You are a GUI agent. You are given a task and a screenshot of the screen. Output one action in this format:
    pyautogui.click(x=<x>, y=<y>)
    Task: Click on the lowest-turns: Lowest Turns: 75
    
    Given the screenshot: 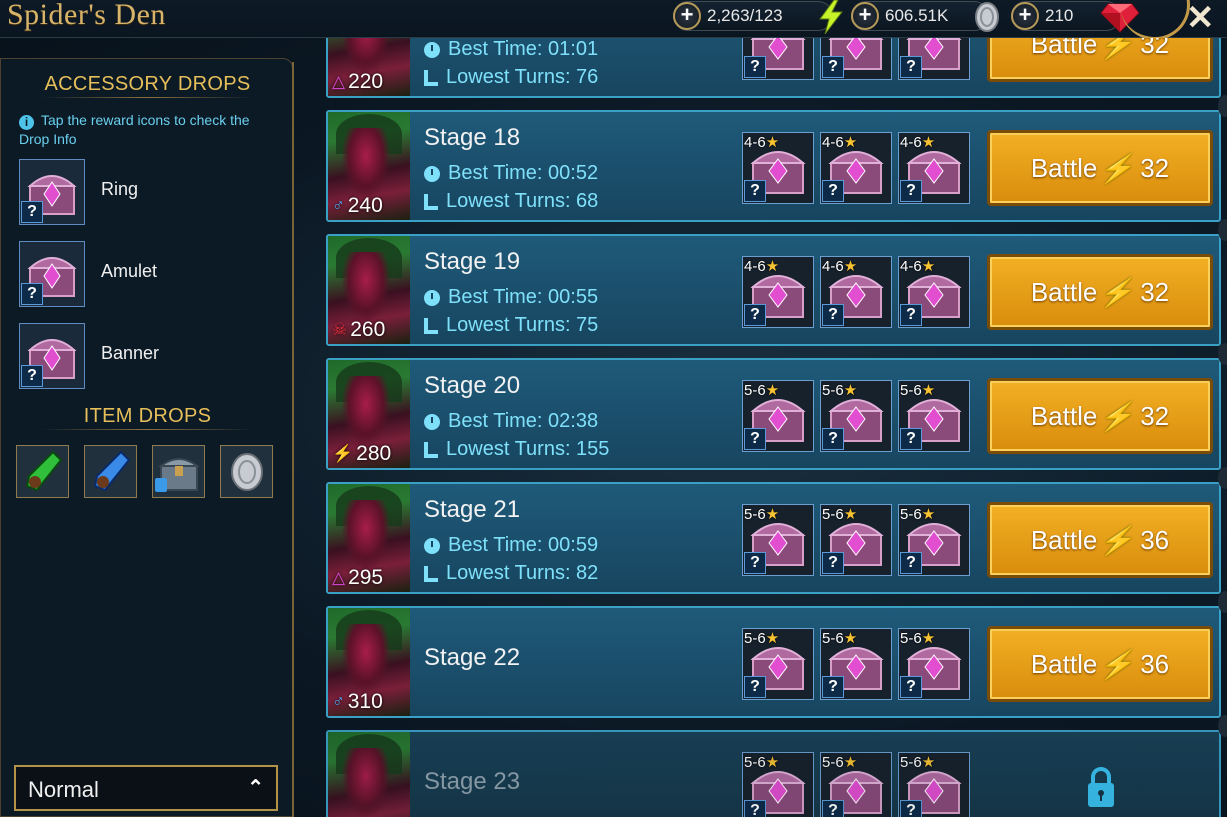 What is the action you would take?
    pyautogui.click(x=511, y=325)
    